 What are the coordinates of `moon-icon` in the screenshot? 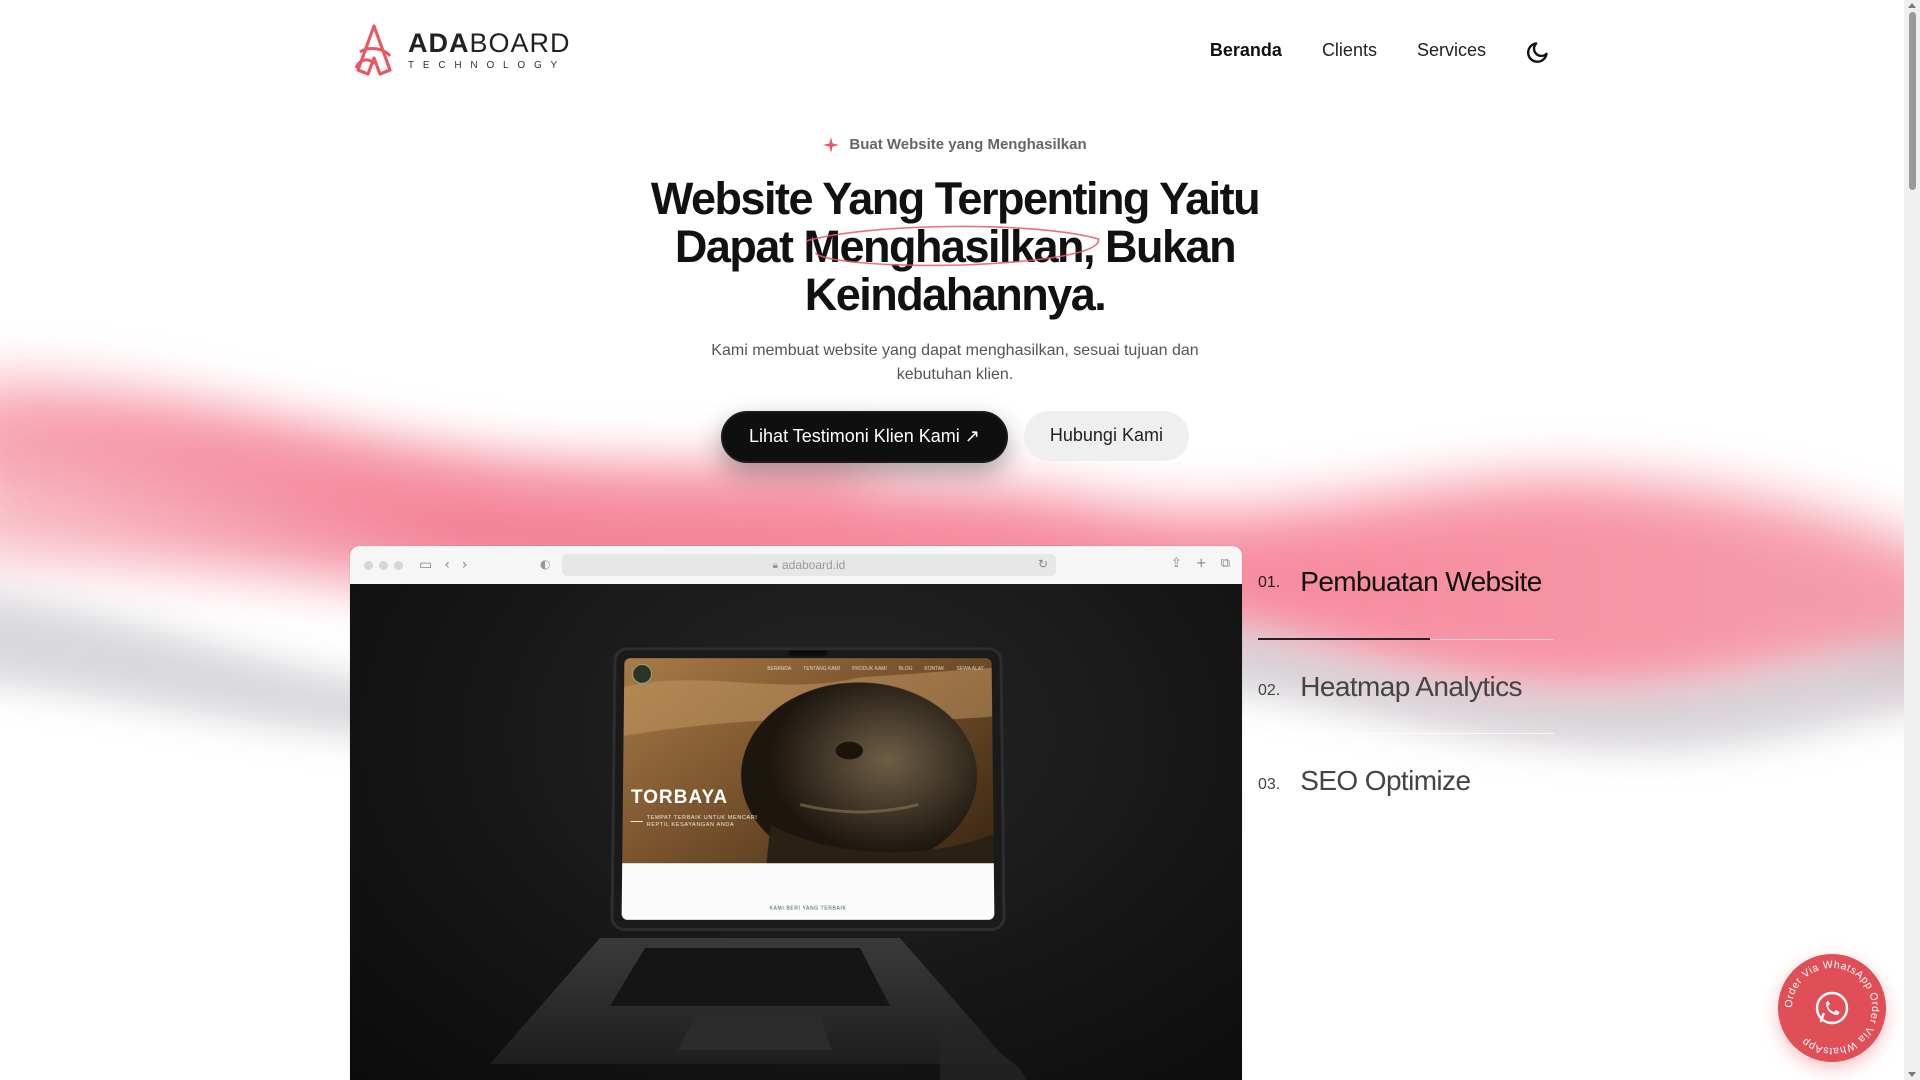 It's located at (1540, 50).